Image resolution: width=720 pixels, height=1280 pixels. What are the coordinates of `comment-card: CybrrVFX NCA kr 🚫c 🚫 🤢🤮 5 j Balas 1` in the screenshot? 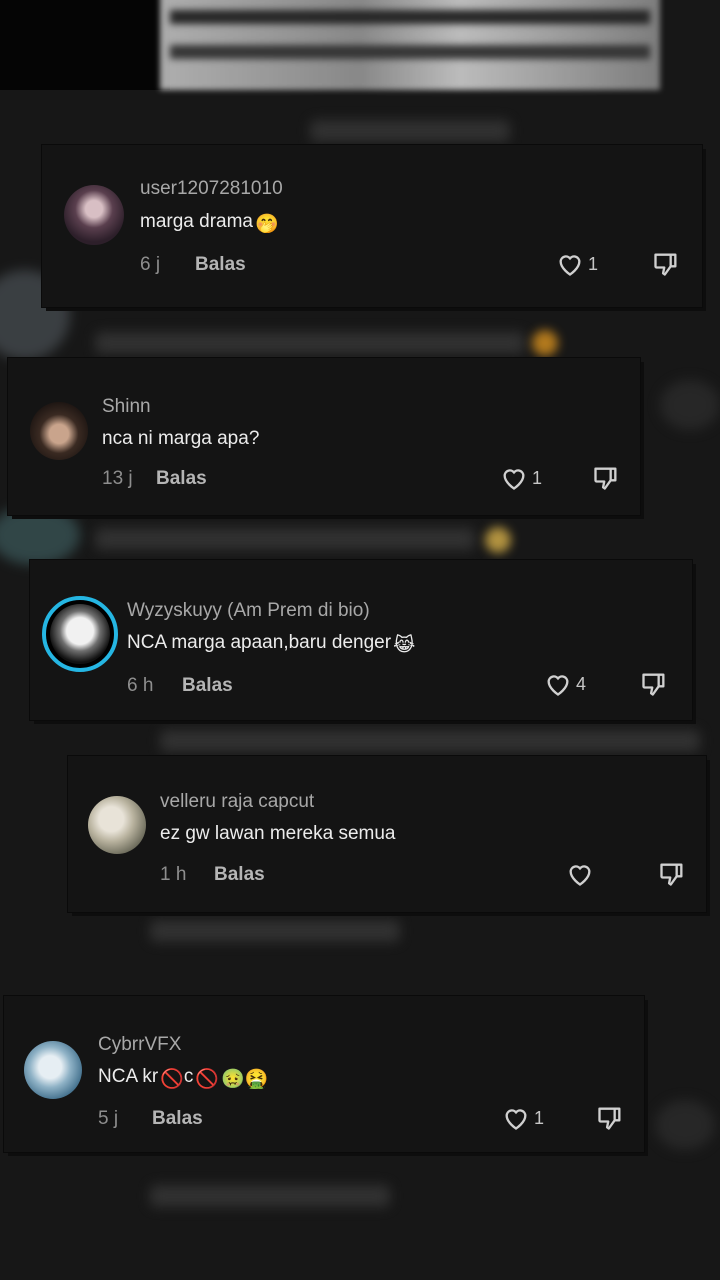 It's located at (324, 1074).